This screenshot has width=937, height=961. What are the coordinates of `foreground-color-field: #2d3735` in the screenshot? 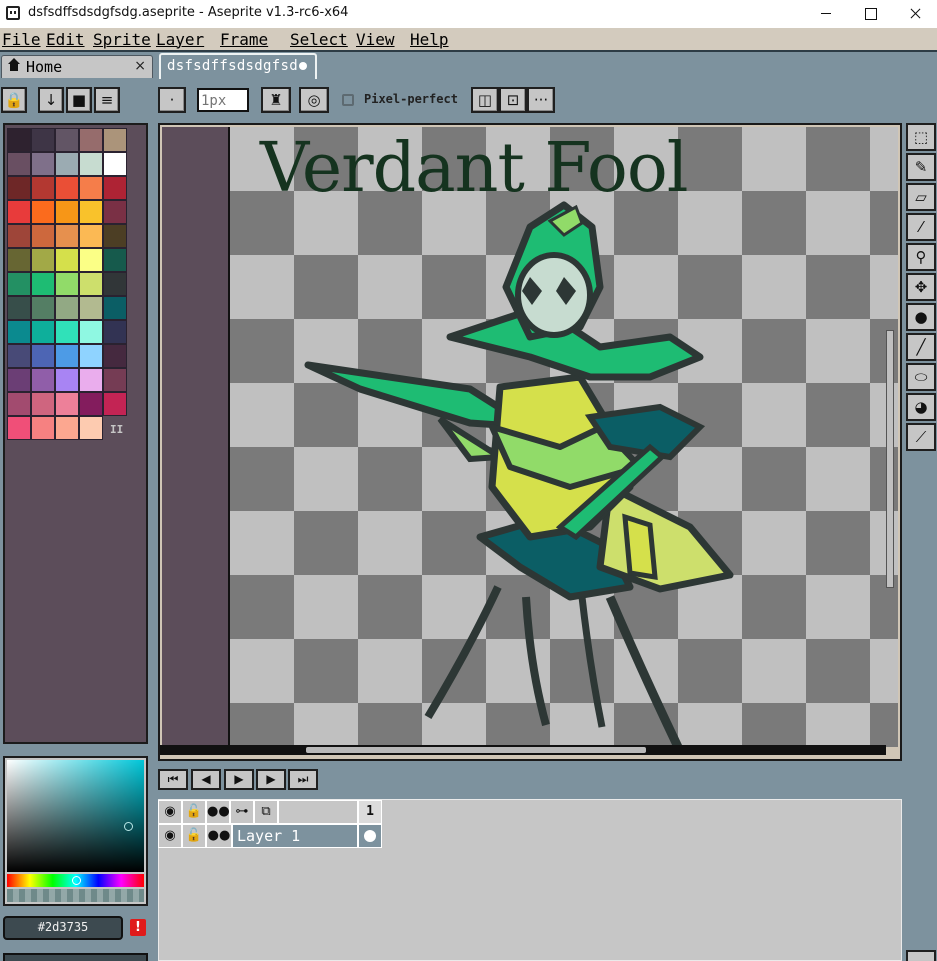 It's located at (63, 928).